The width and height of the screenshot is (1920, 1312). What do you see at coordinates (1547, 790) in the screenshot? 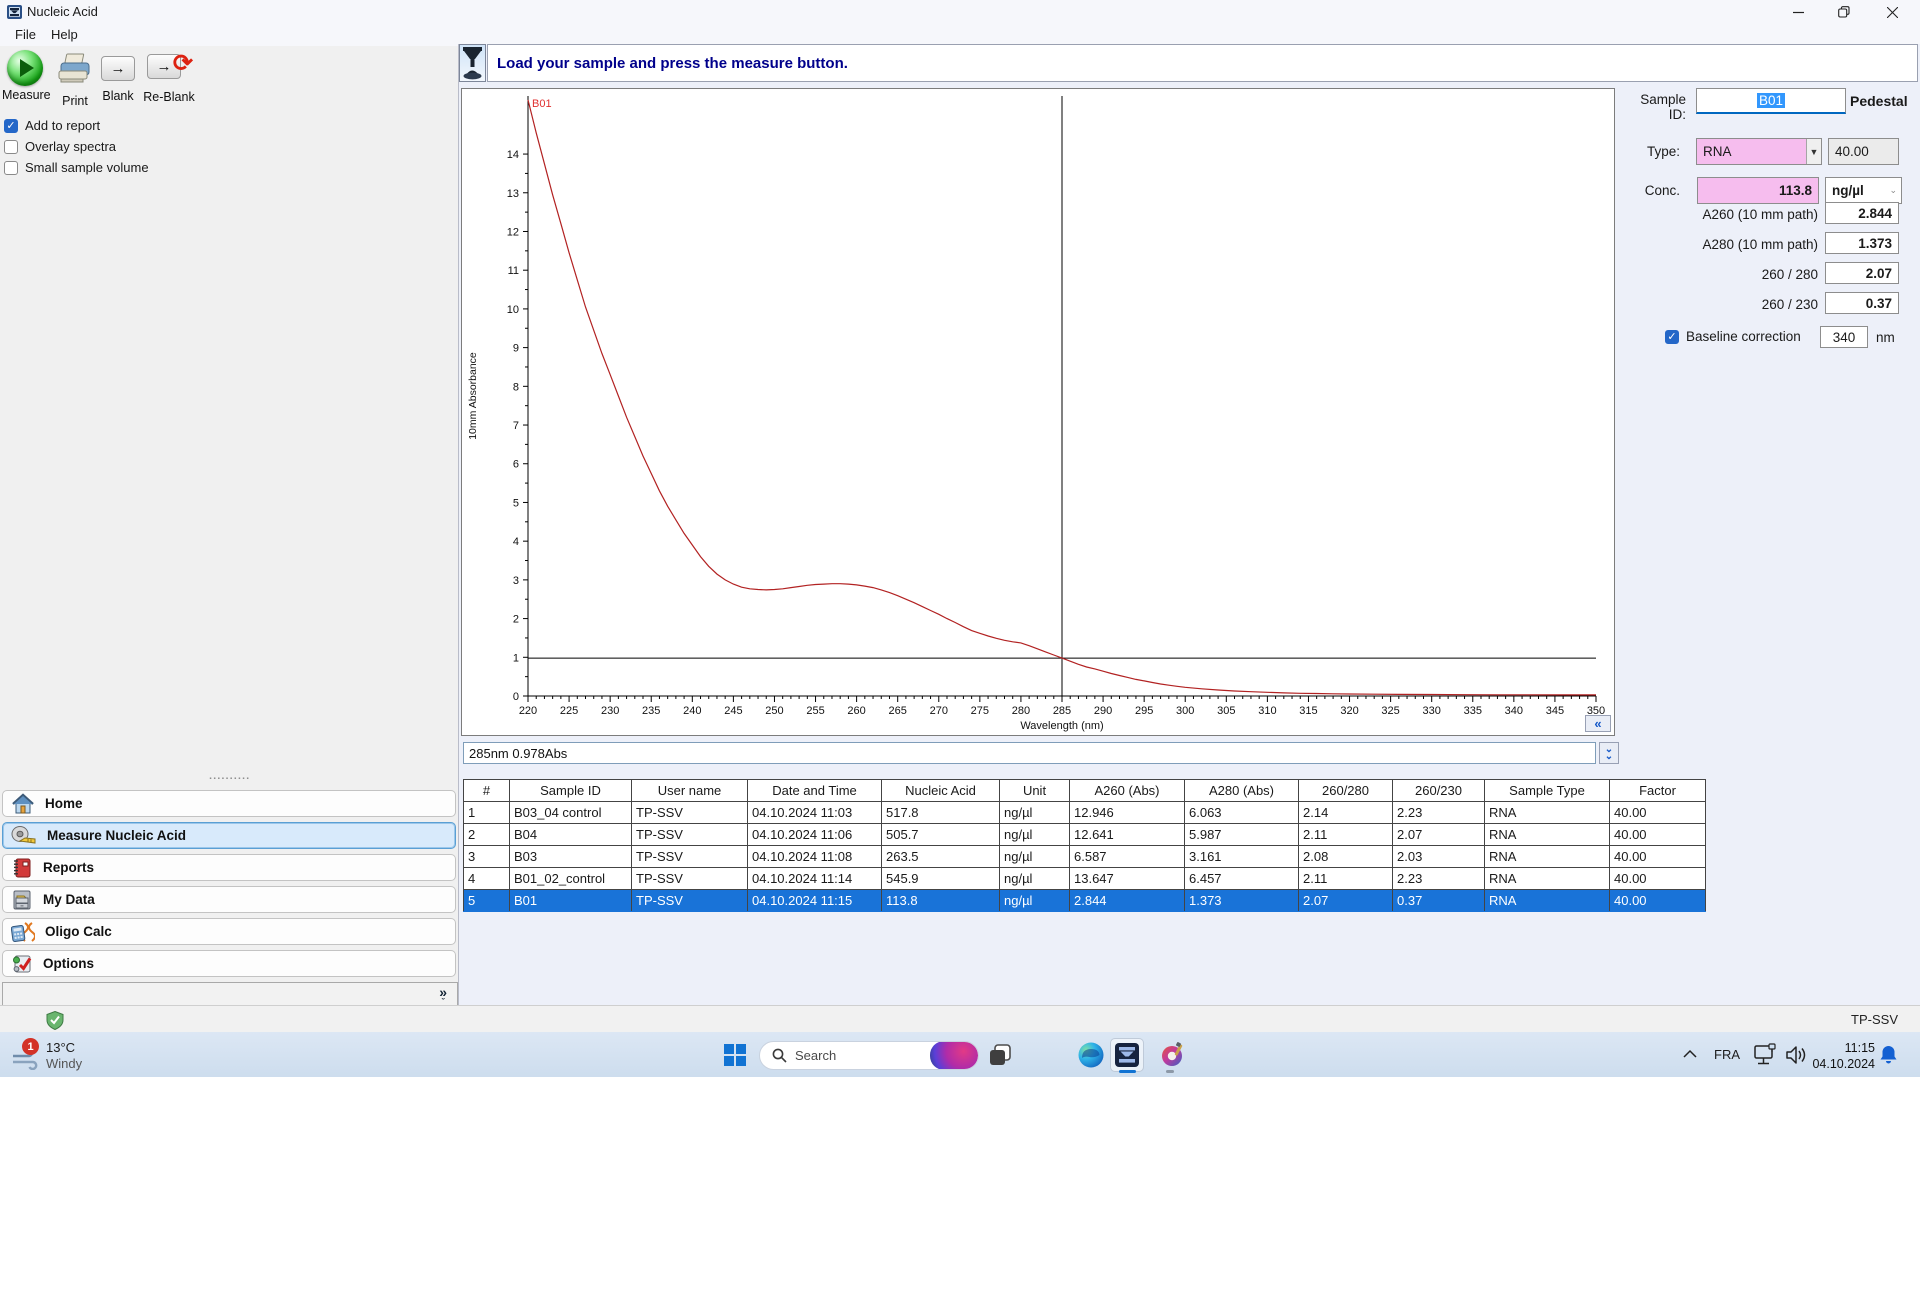
I see `column-header: Sample Type` at bounding box center [1547, 790].